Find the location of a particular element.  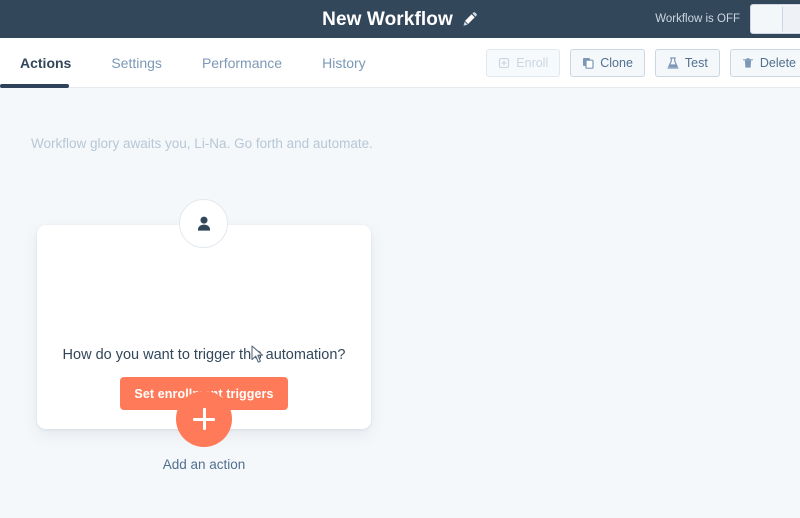

pencil-icon is located at coordinates (470, 19).